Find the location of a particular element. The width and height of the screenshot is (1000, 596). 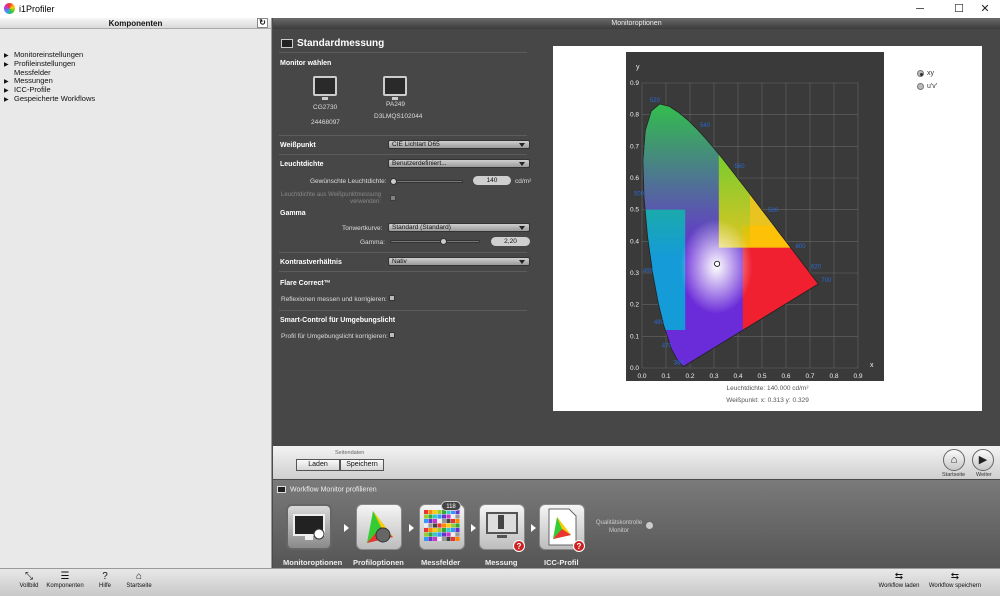

x-tick-label: 0.1 is located at coordinates (665, 376).